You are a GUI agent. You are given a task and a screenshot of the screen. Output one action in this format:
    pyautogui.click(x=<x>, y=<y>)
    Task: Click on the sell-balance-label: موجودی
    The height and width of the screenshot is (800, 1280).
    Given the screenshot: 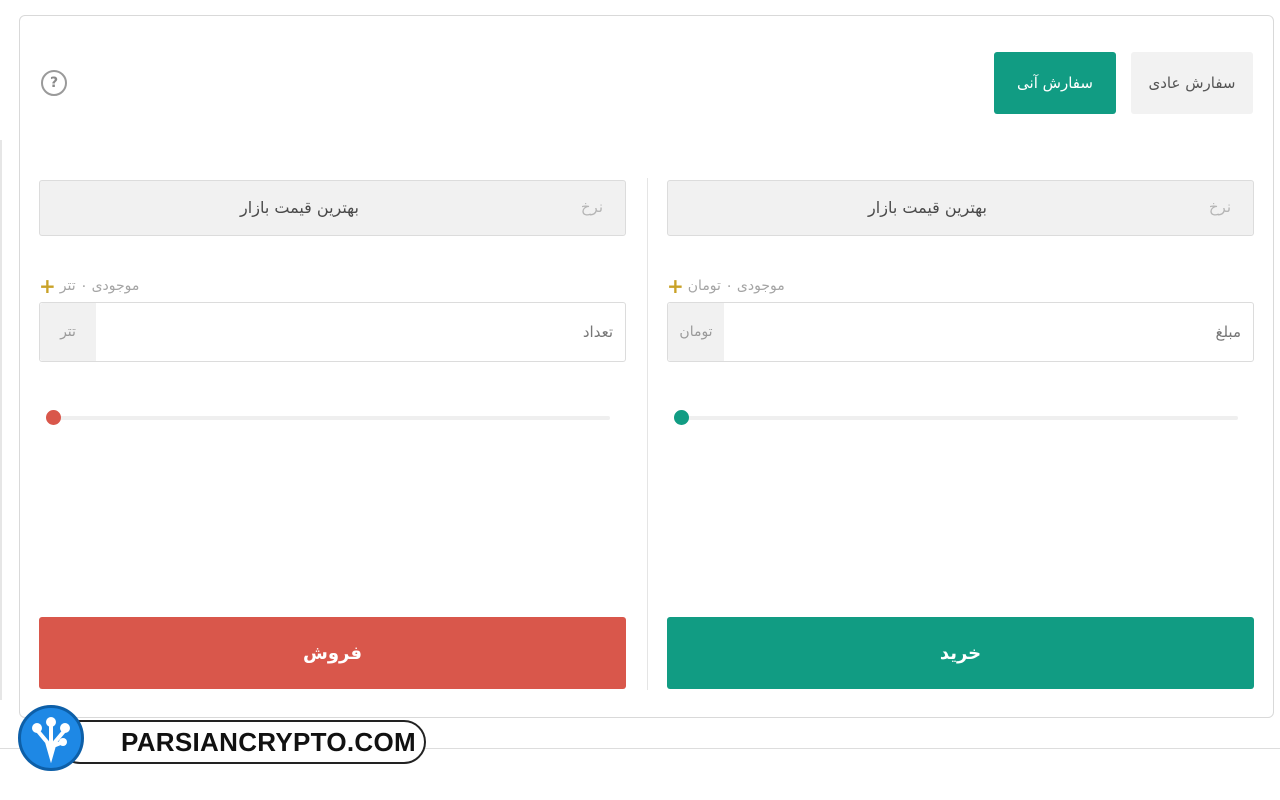 What is the action you would take?
    pyautogui.click(x=115, y=286)
    